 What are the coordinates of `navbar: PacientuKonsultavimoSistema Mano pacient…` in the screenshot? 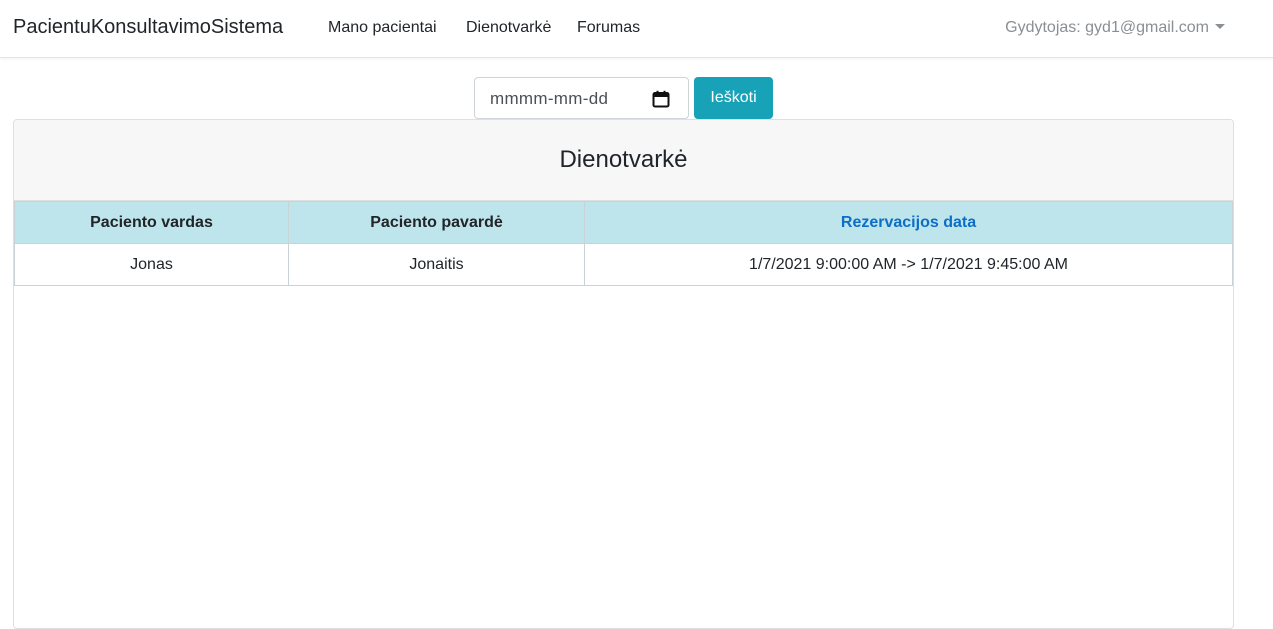 It's located at (636, 29).